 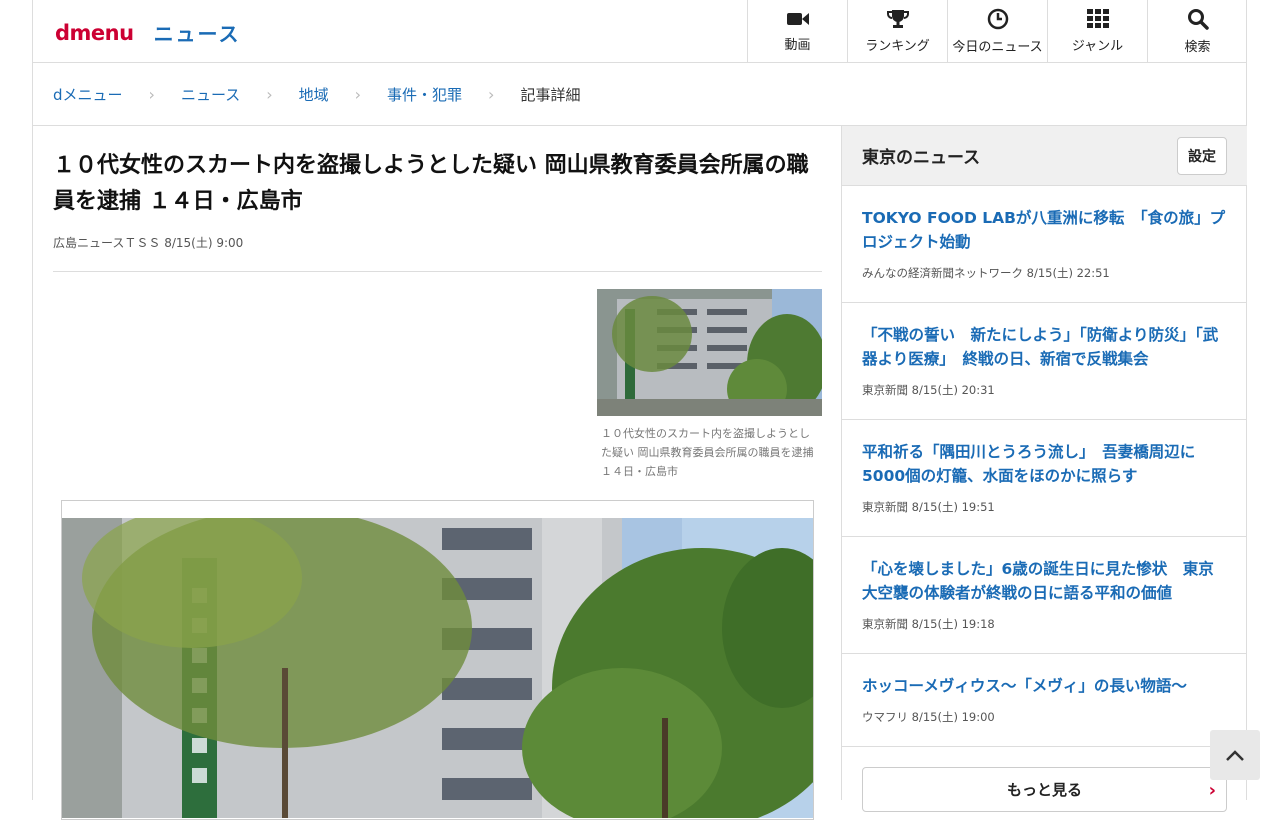 I want to click on site-logo: dmenu ニュース, so click(x=148, y=32).